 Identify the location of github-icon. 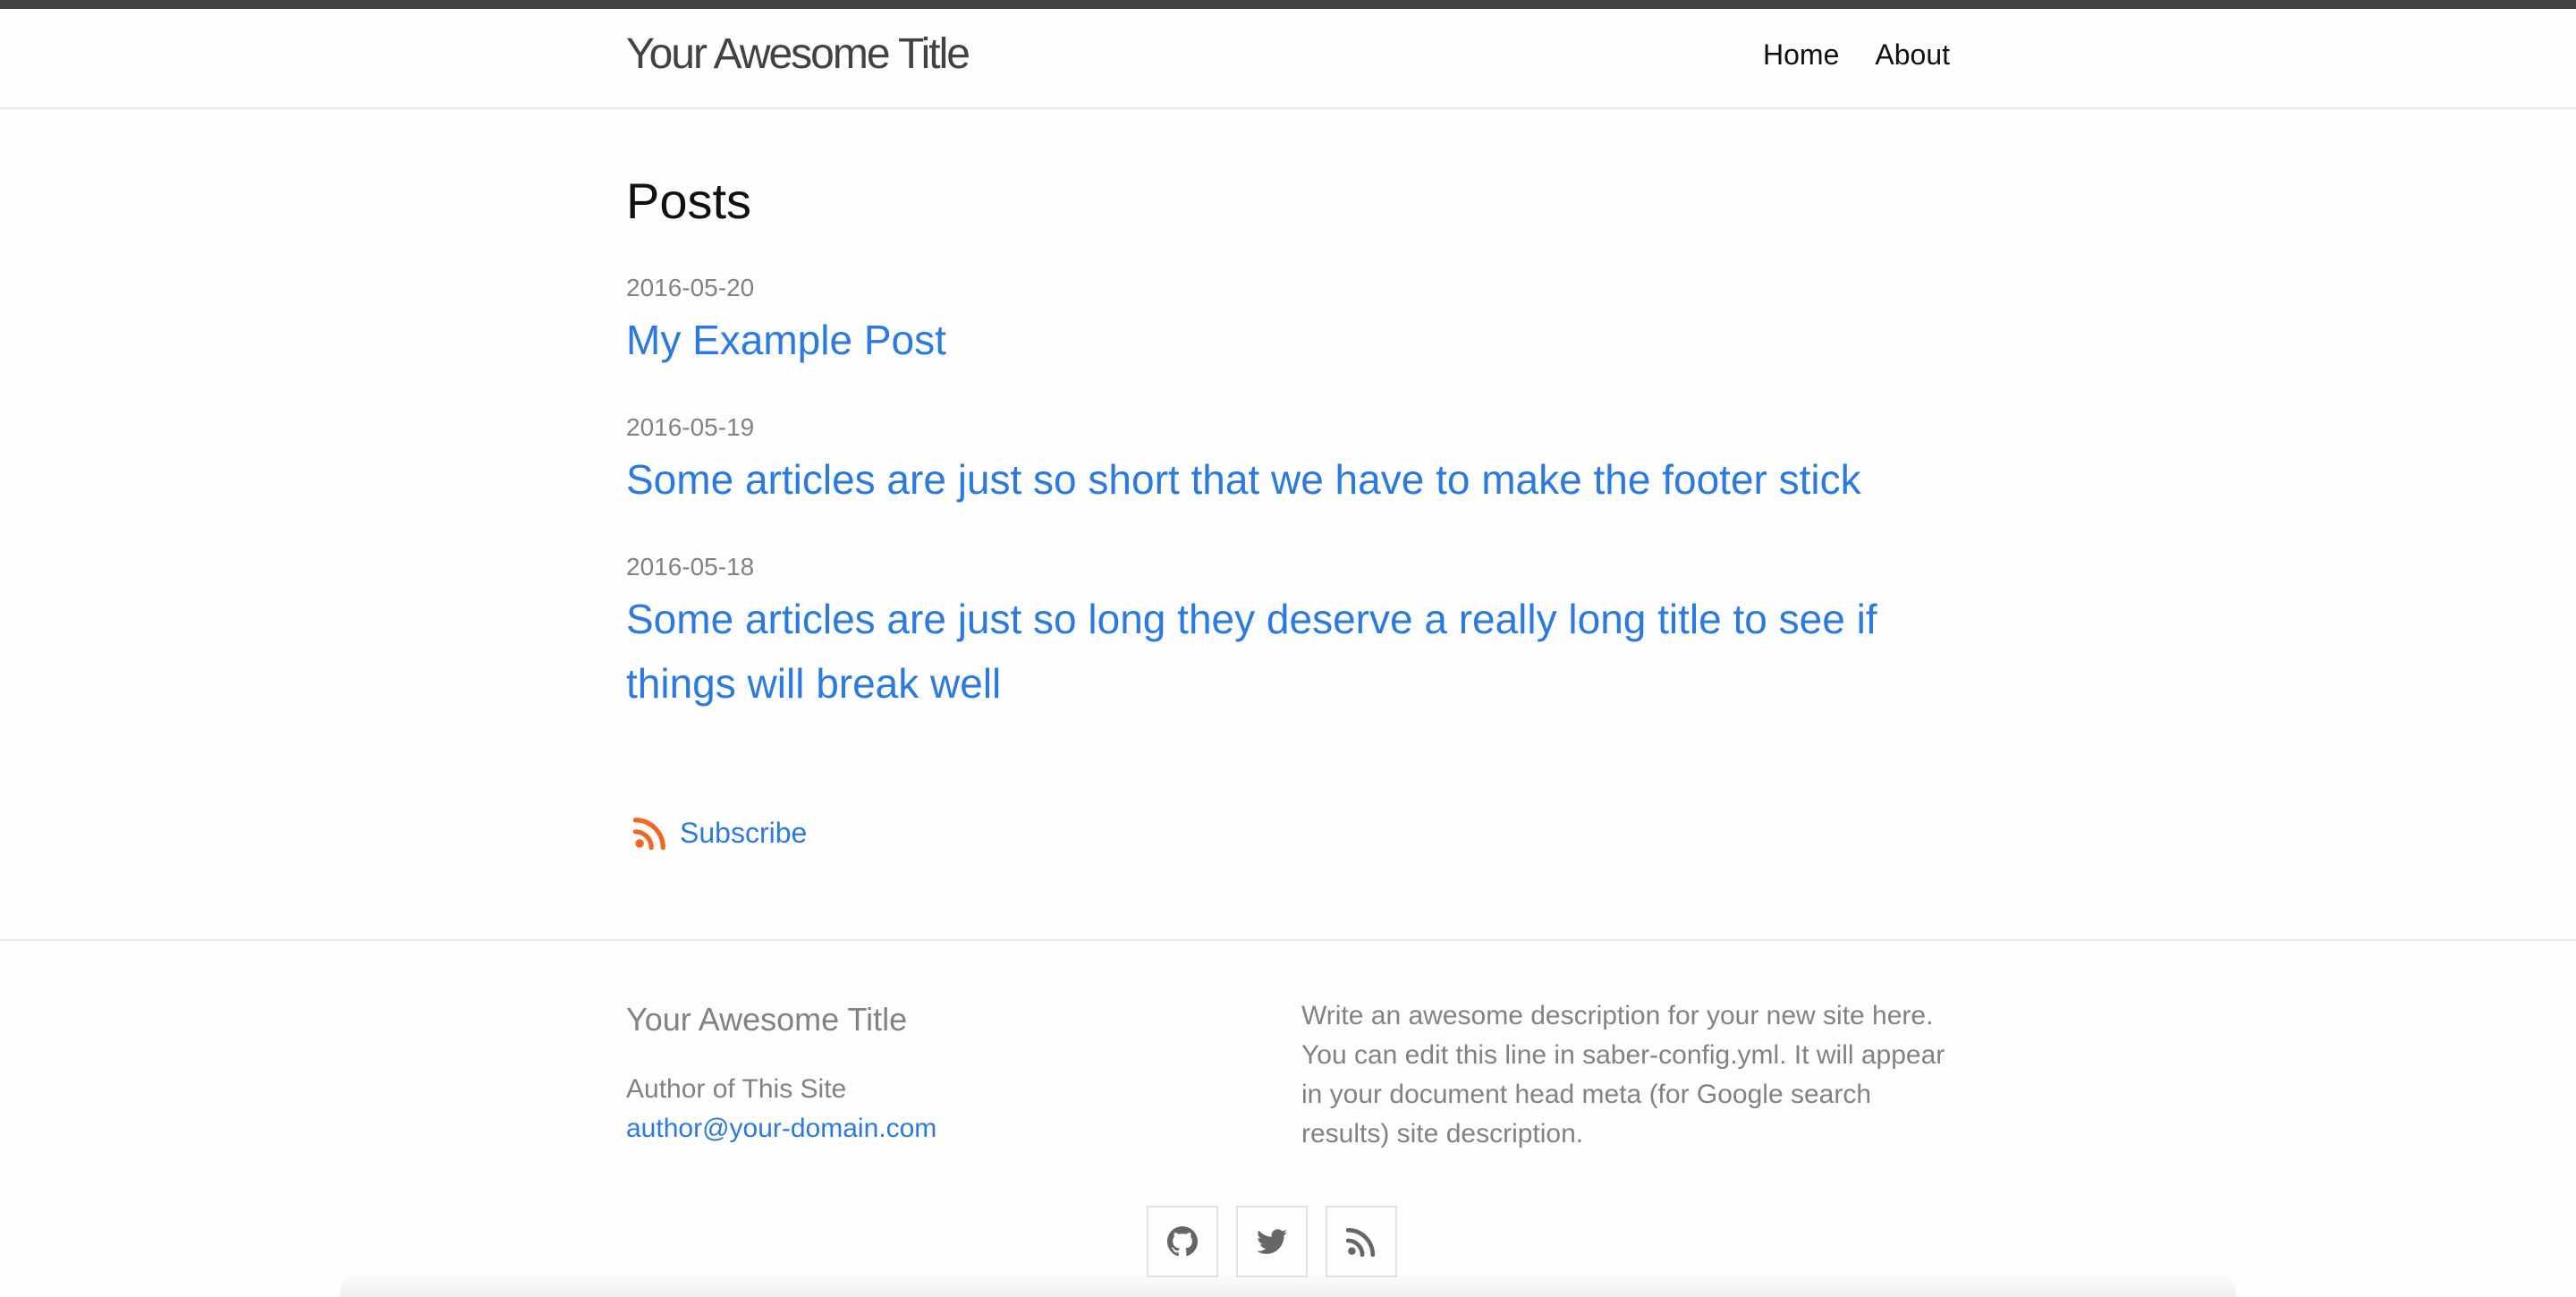
(1182, 1241).